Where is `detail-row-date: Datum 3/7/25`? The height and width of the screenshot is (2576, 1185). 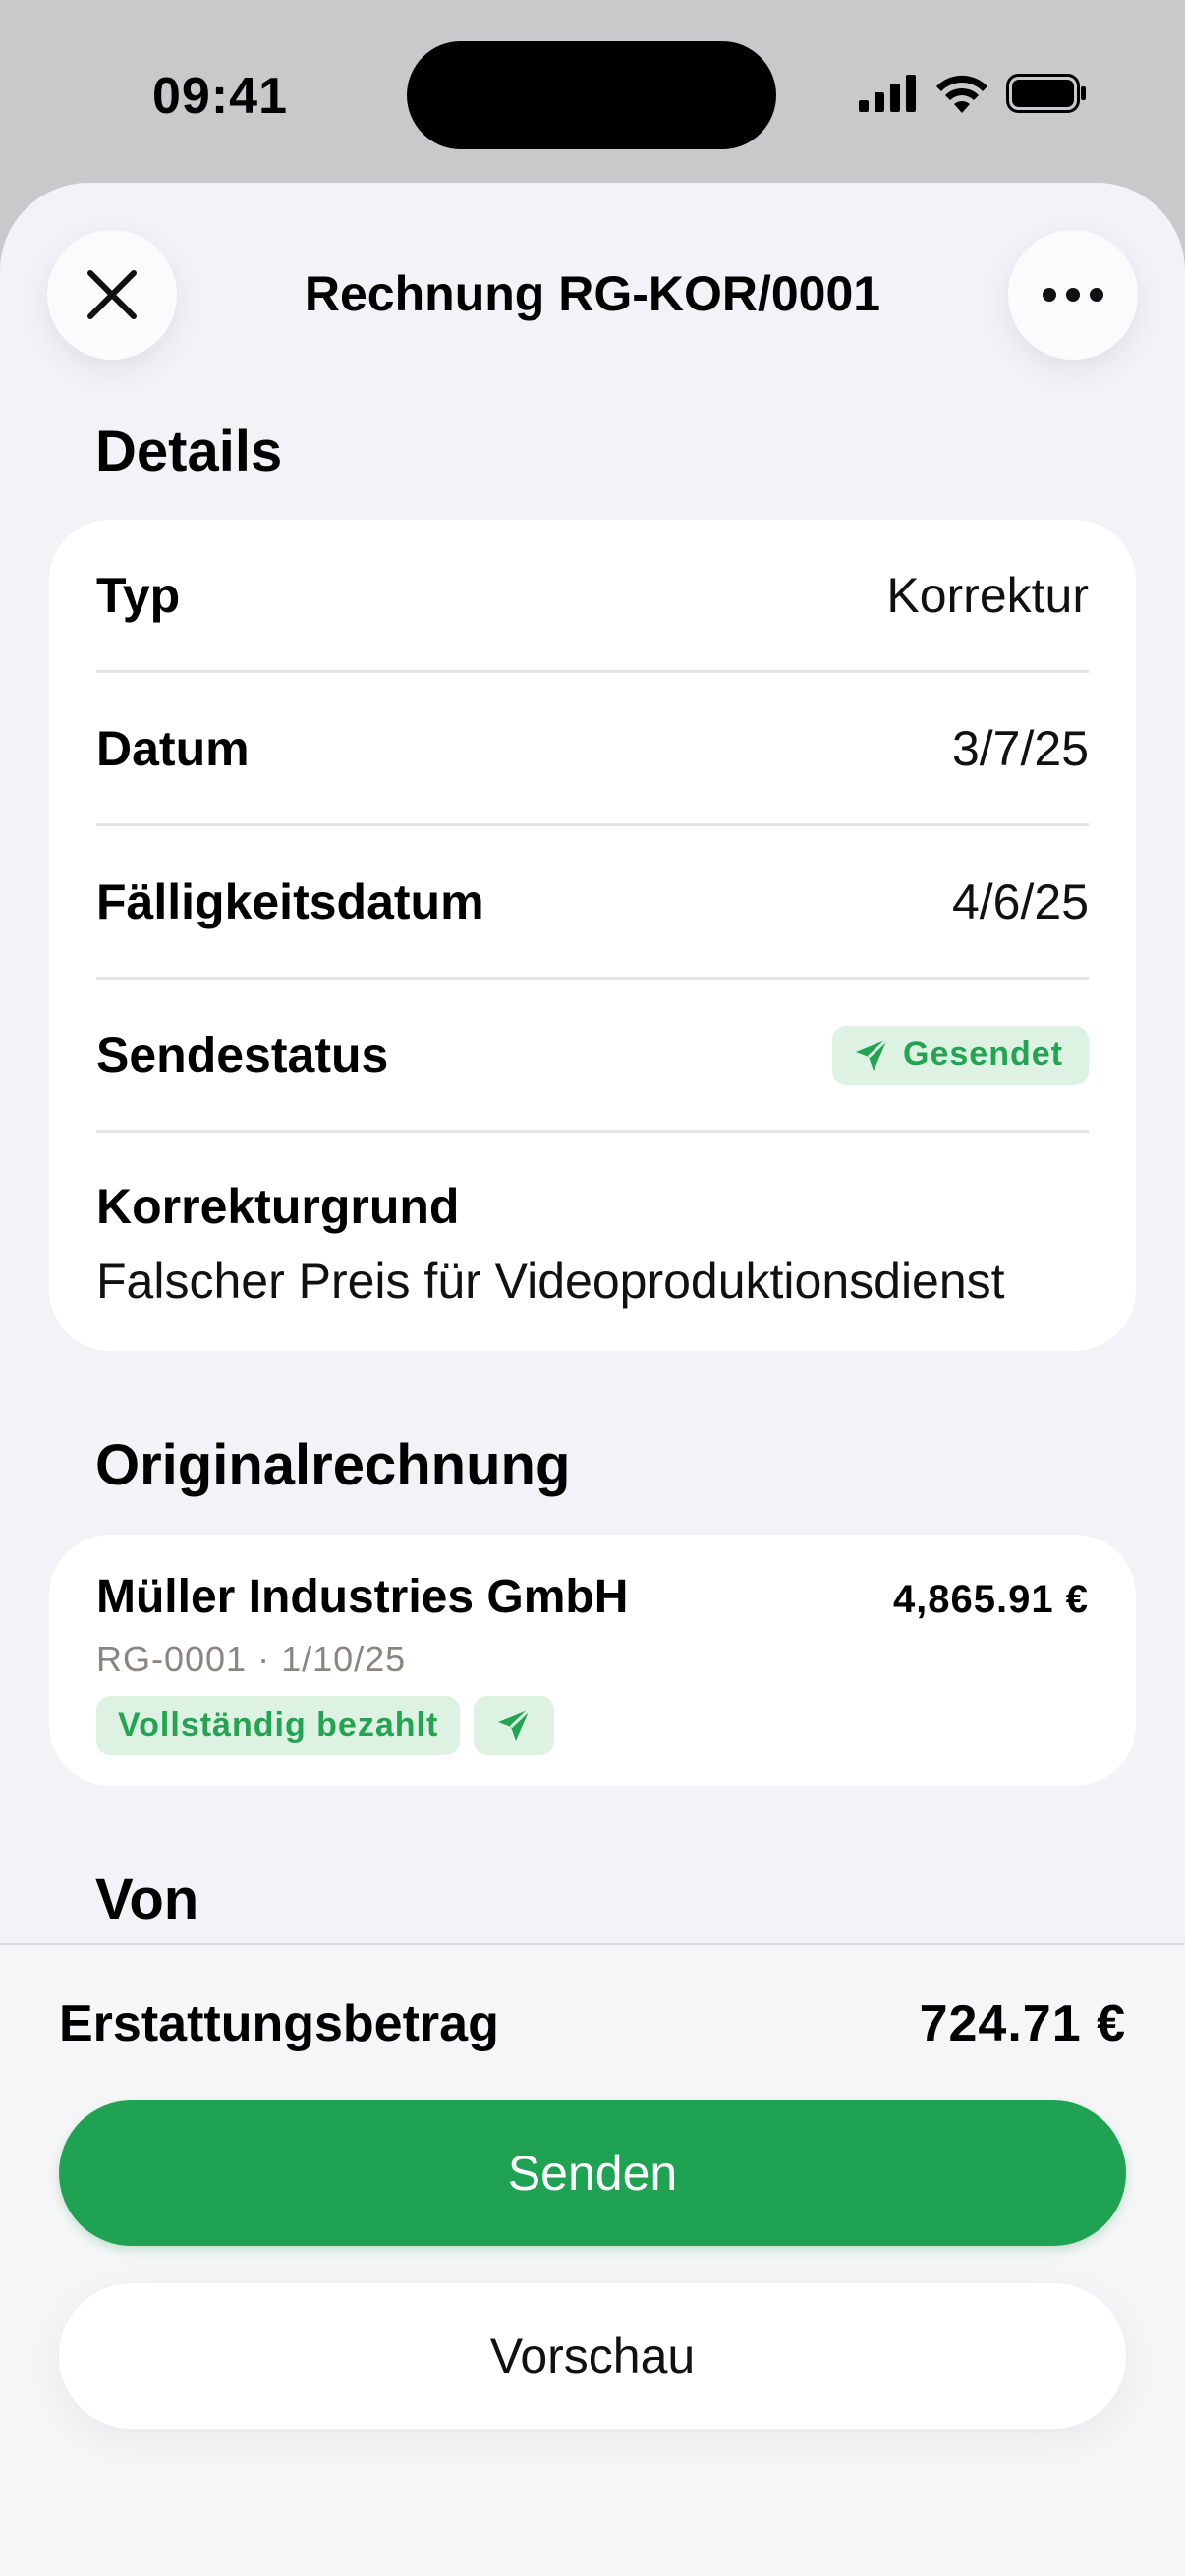 detail-row-date: Datum 3/7/25 is located at coordinates (592, 749).